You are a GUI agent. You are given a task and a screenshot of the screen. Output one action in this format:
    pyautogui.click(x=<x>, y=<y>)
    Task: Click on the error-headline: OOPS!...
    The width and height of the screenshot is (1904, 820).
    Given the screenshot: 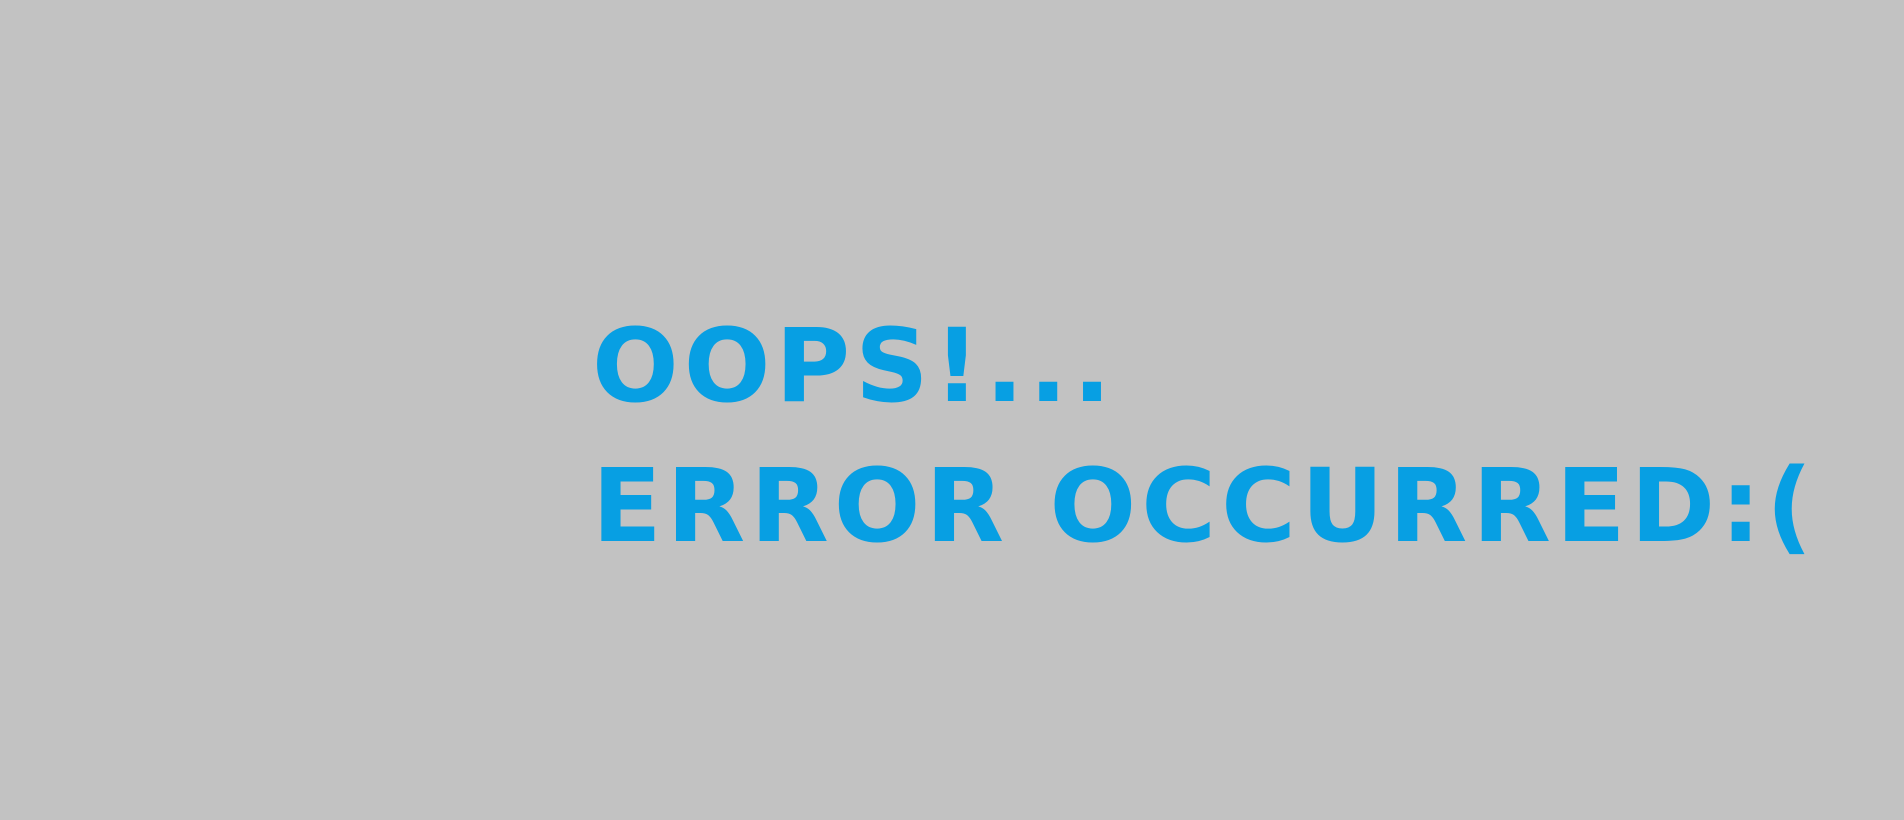 What is the action you would take?
    pyautogui.click(x=854, y=366)
    